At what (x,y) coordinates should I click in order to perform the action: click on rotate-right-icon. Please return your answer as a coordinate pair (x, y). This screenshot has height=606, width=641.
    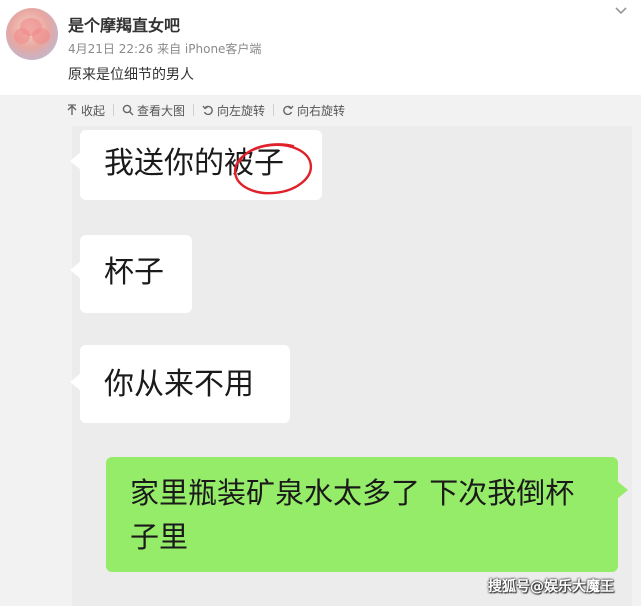
    Looking at the image, I should click on (288, 110).